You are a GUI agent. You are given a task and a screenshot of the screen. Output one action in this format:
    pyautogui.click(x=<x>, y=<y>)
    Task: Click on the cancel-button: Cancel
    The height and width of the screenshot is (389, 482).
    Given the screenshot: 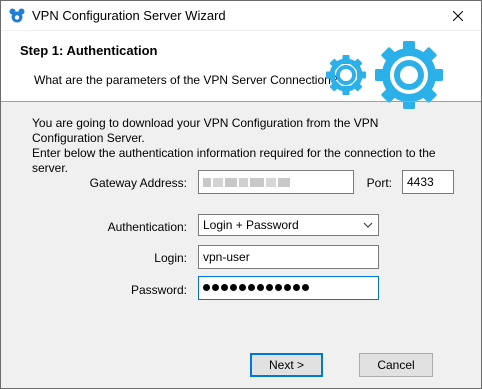 What is the action you would take?
    pyautogui.click(x=396, y=365)
    